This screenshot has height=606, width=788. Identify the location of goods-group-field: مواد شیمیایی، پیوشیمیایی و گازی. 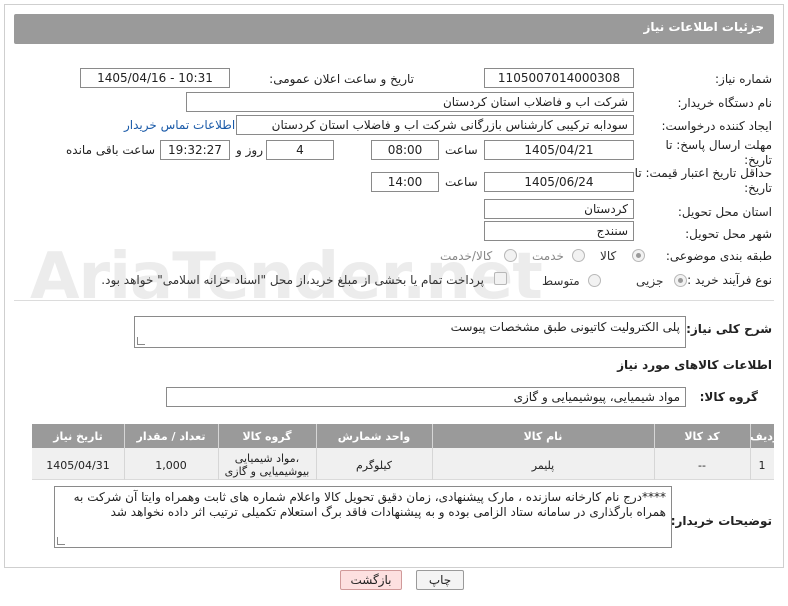
(426, 397).